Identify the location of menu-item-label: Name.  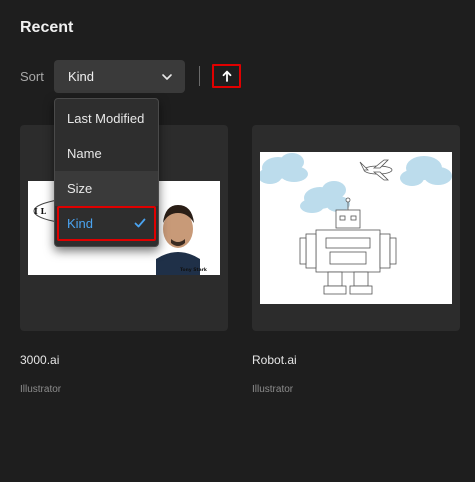
(84, 153).